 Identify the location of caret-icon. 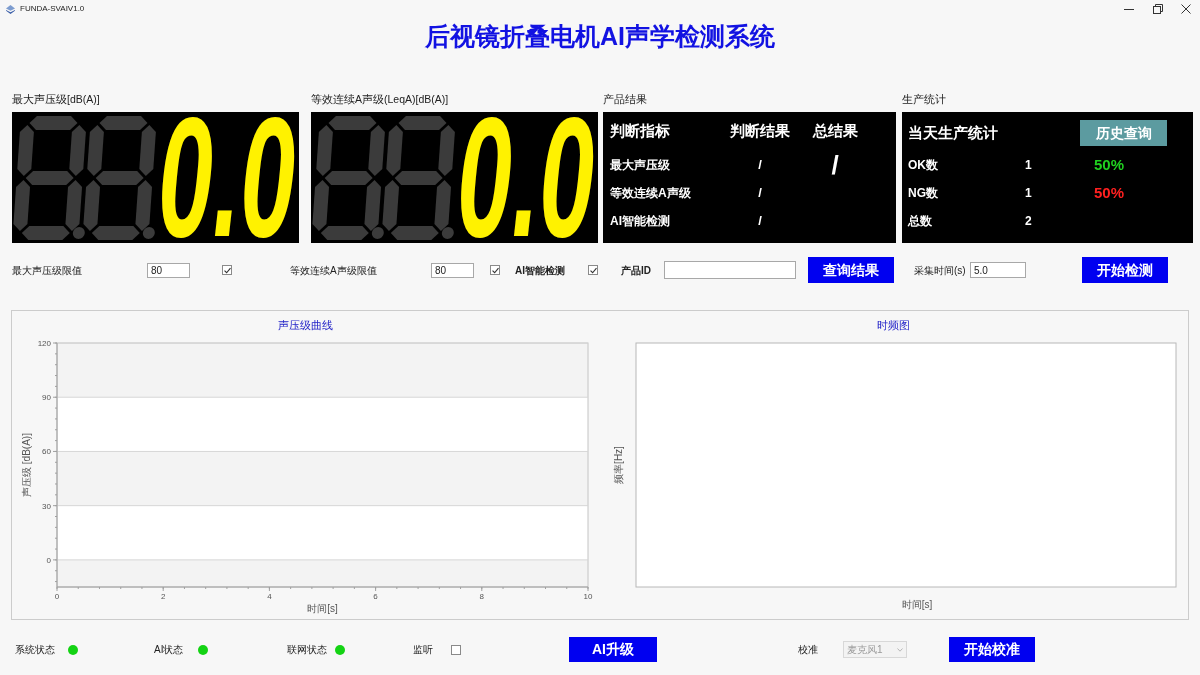
(900, 649).